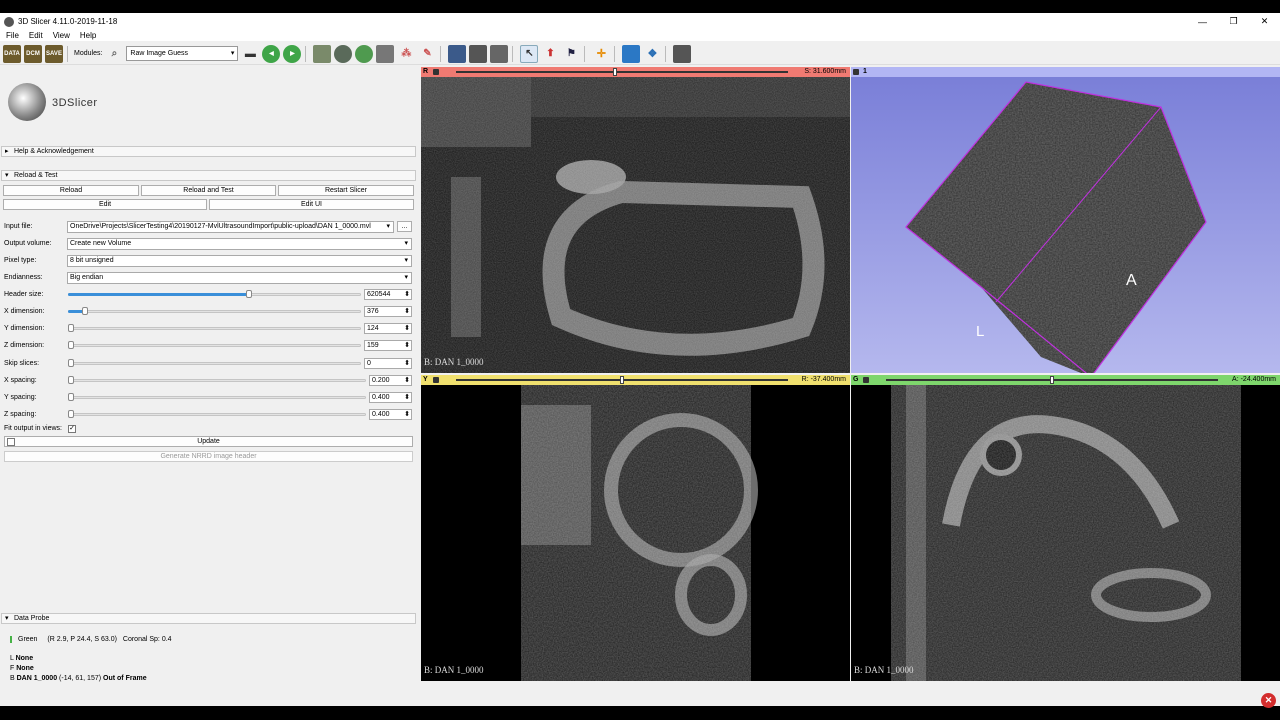  I want to click on skip-slices-spinbox: 0, so click(388, 363).